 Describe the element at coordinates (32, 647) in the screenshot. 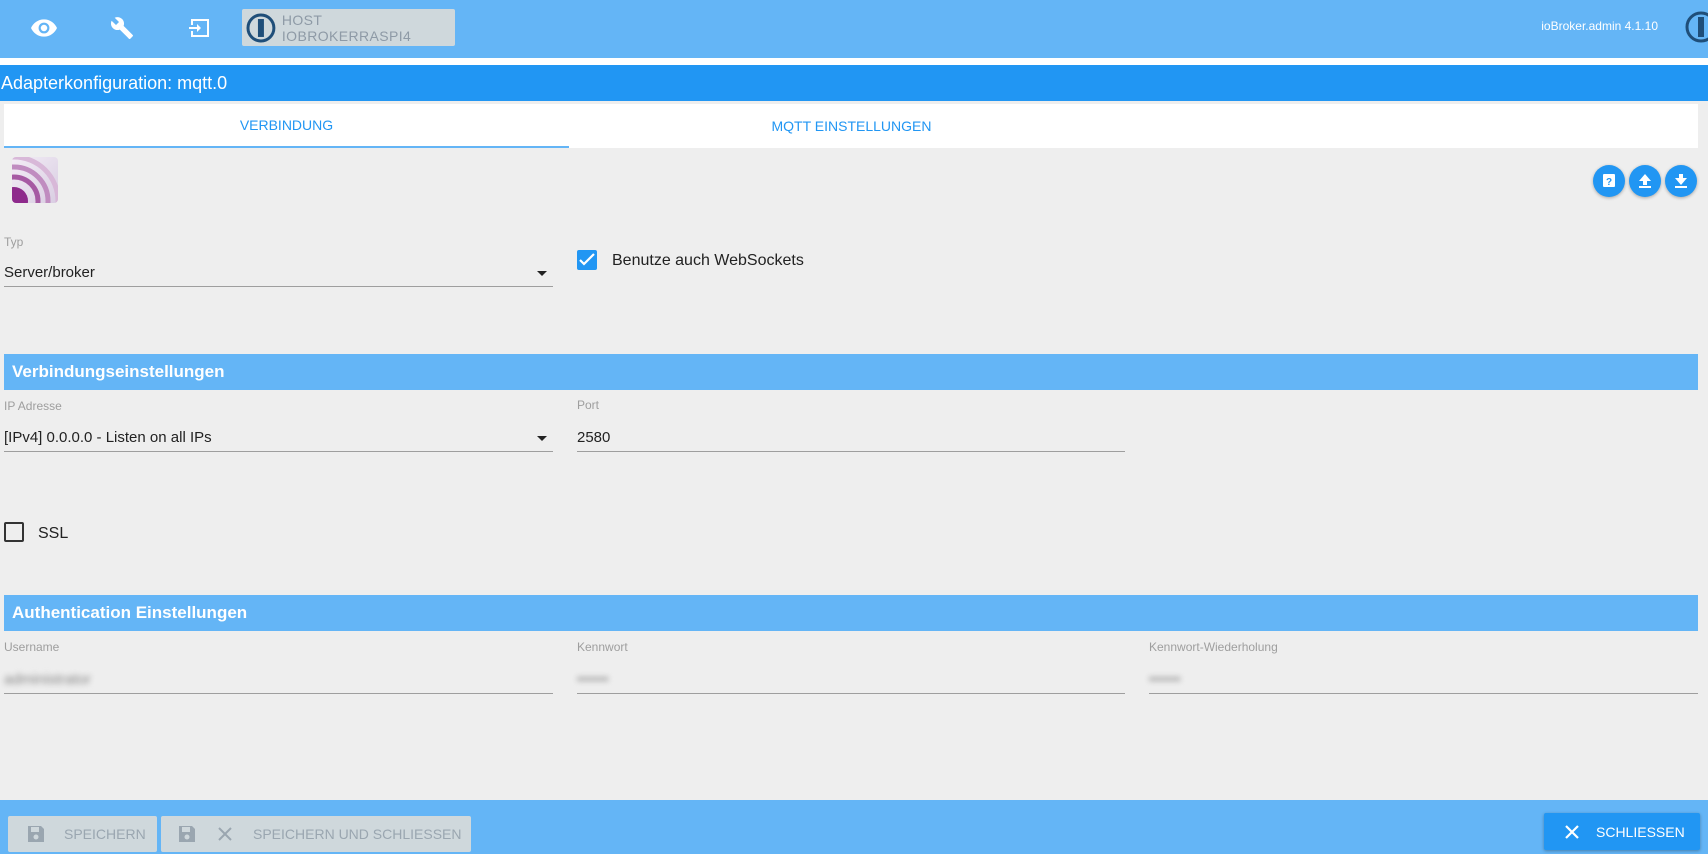

I see `username-label: Username` at that location.